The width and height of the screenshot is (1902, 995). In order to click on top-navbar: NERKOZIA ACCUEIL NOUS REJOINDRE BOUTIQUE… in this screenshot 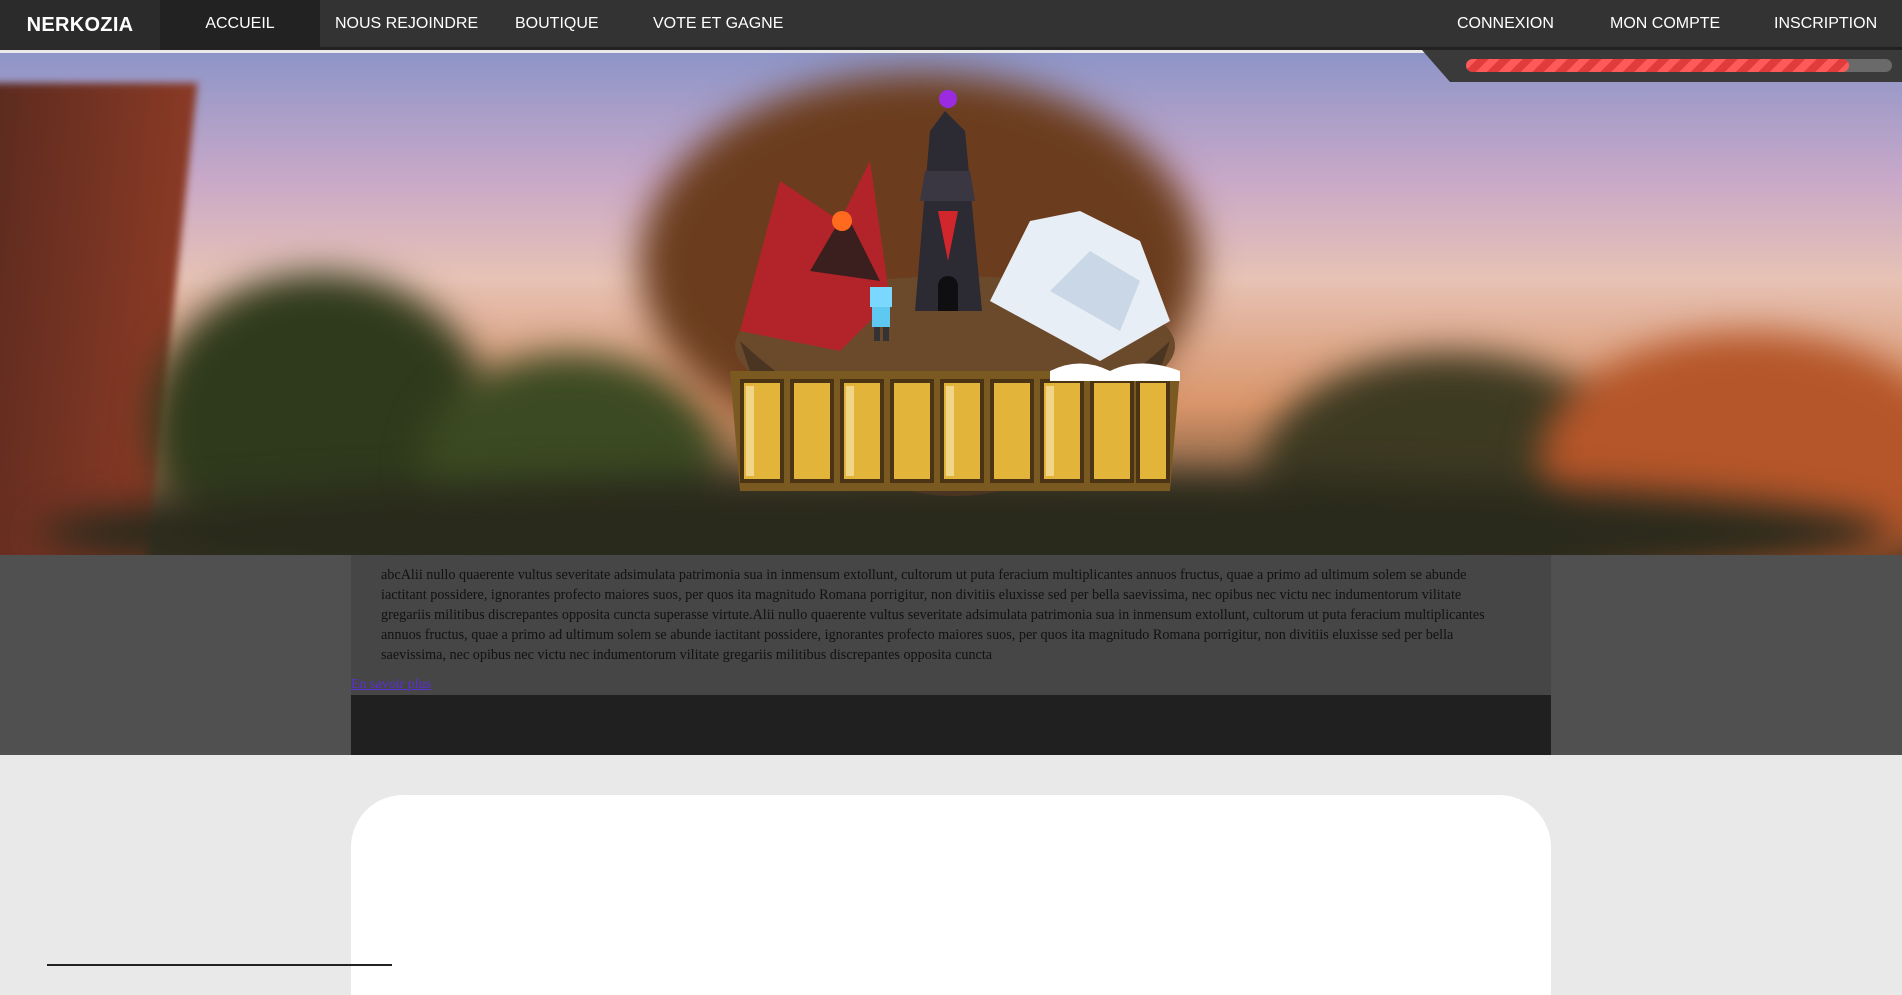, I will do `click(951, 25)`.